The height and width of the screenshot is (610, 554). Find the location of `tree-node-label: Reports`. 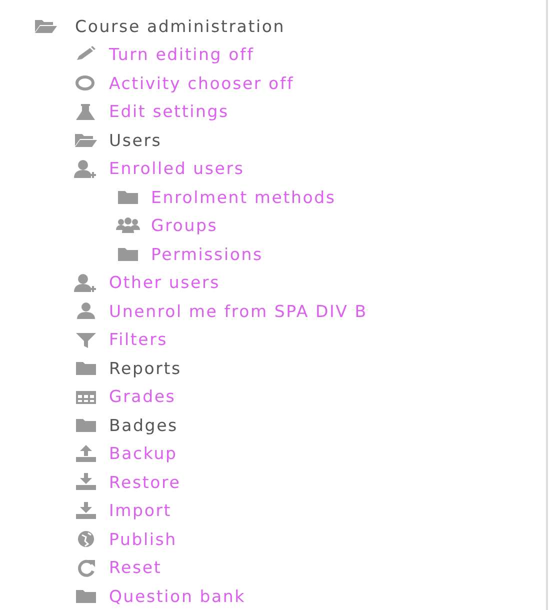

tree-node-label: Reports is located at coordinates (145, 368).